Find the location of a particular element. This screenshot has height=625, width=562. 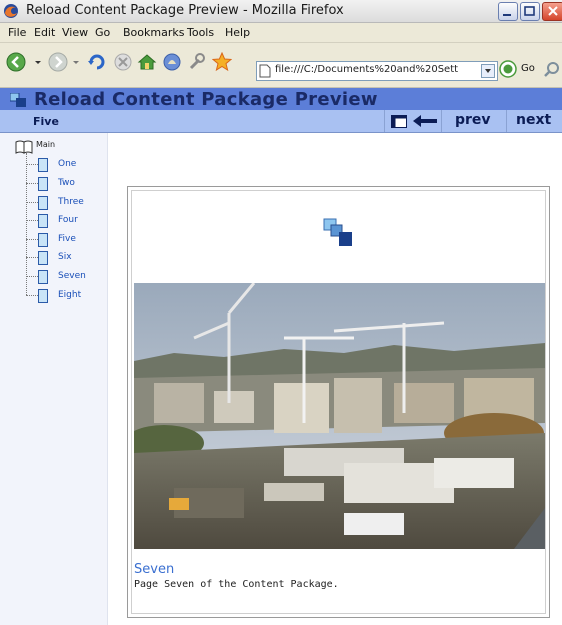

tree-item-label: Six is located at coordinates (65, 257).